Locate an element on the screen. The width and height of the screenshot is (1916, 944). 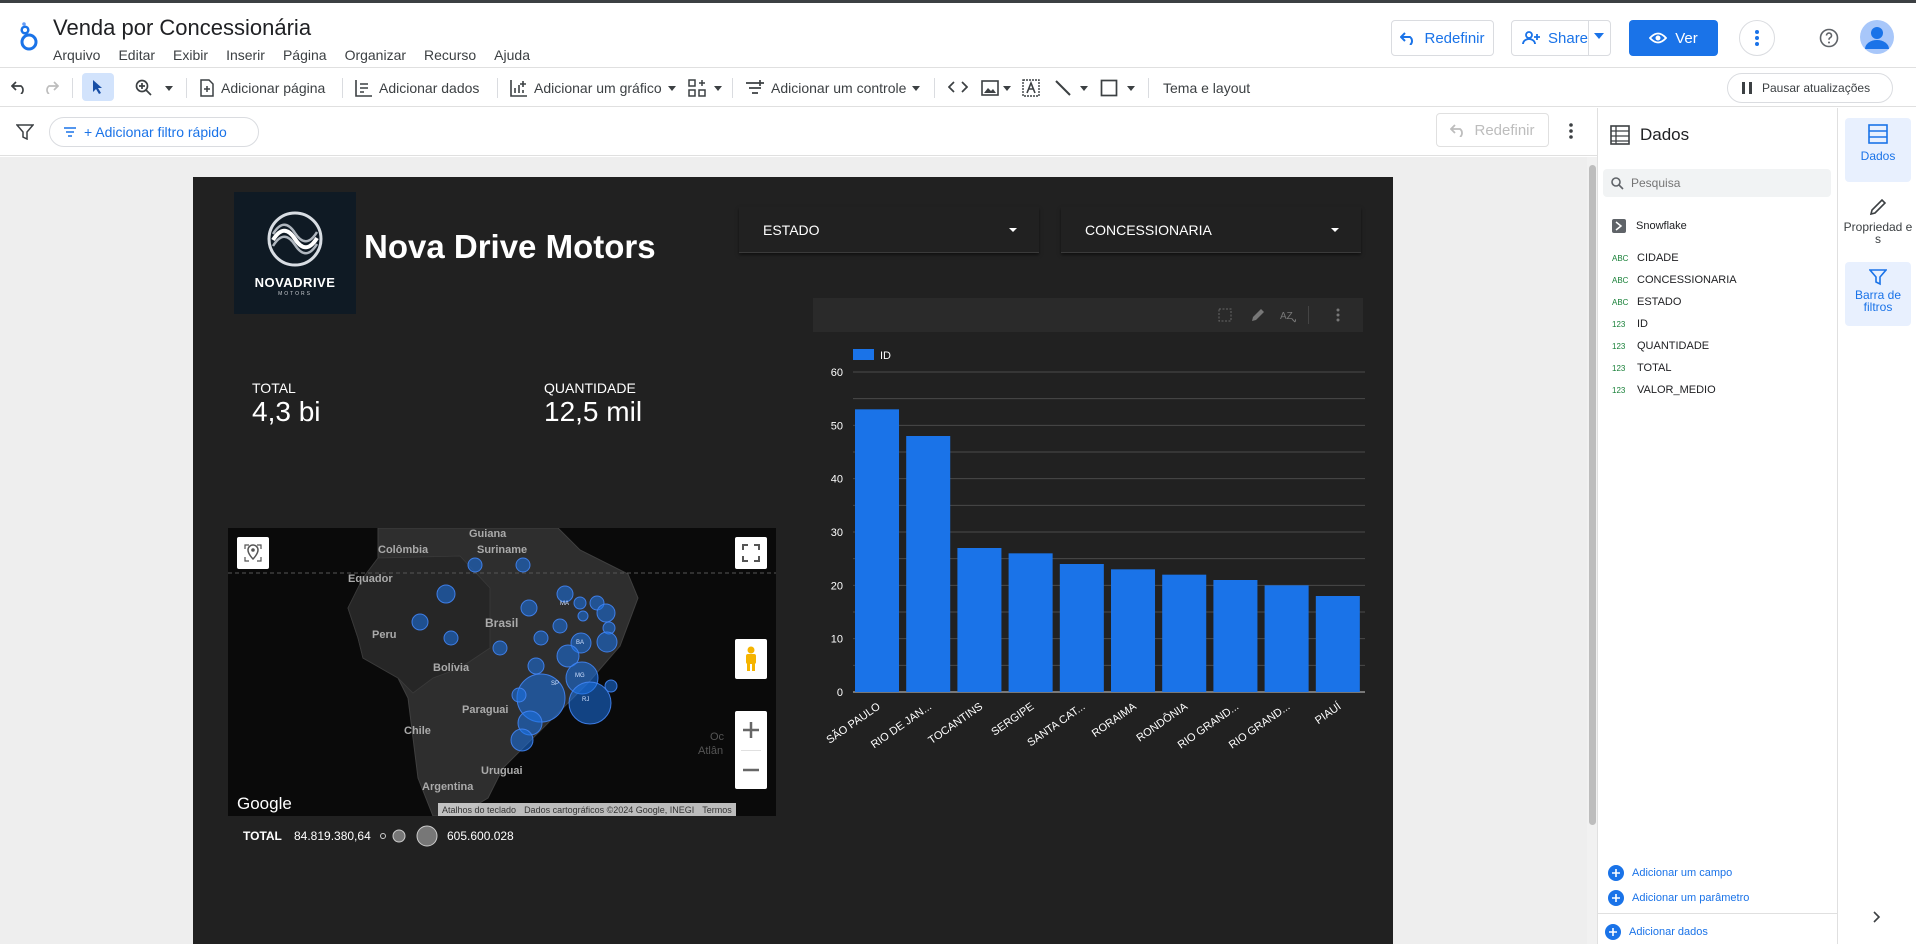
canvas-scrollbar-thumb is located at coordinates (1592, 495).